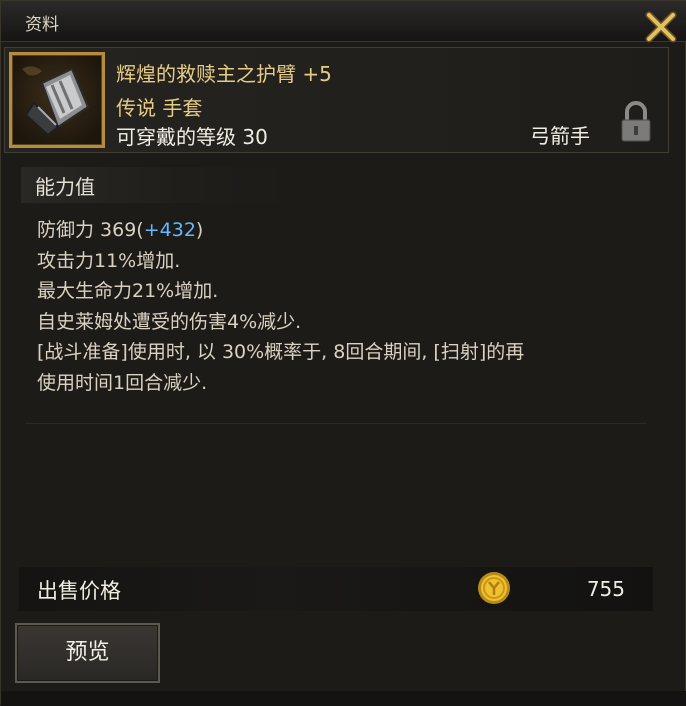 Image resolution: width=686 pixels, height=706 pixels. Describe the element at coordinates (336, 100) in the screenshot. I see `item-header: 辉煌的救赎主之护臂 +5 传说 手套 可穿戴的等级 30 弓箭手` at that location.